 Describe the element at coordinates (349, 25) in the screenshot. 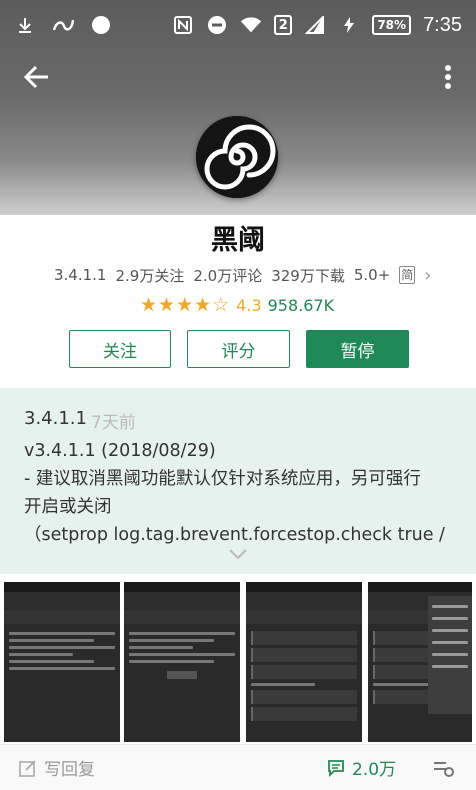

I see `charging-icon` at that location.